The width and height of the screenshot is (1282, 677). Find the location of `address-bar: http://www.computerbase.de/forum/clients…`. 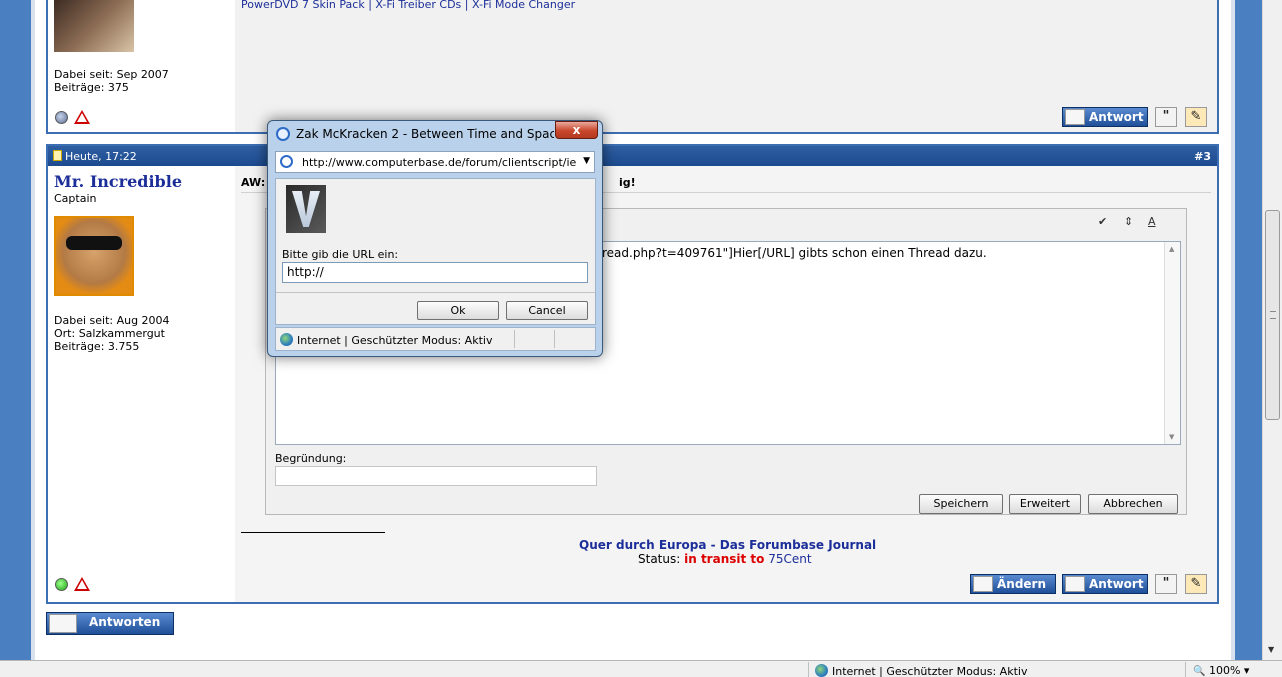

address-bar: http://www.computerbase.de/forum/clients… is located at coordinates (435, 162).